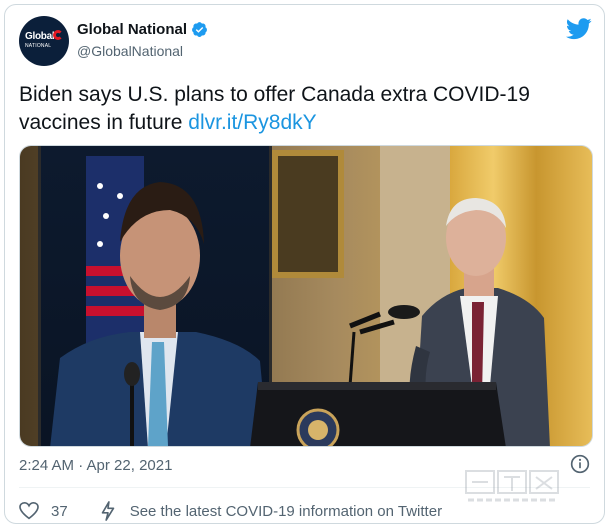  What do you see at coordinates (59, 511) in the screenshot?
I see `like-count: 37` at bounding box center [59, 511].